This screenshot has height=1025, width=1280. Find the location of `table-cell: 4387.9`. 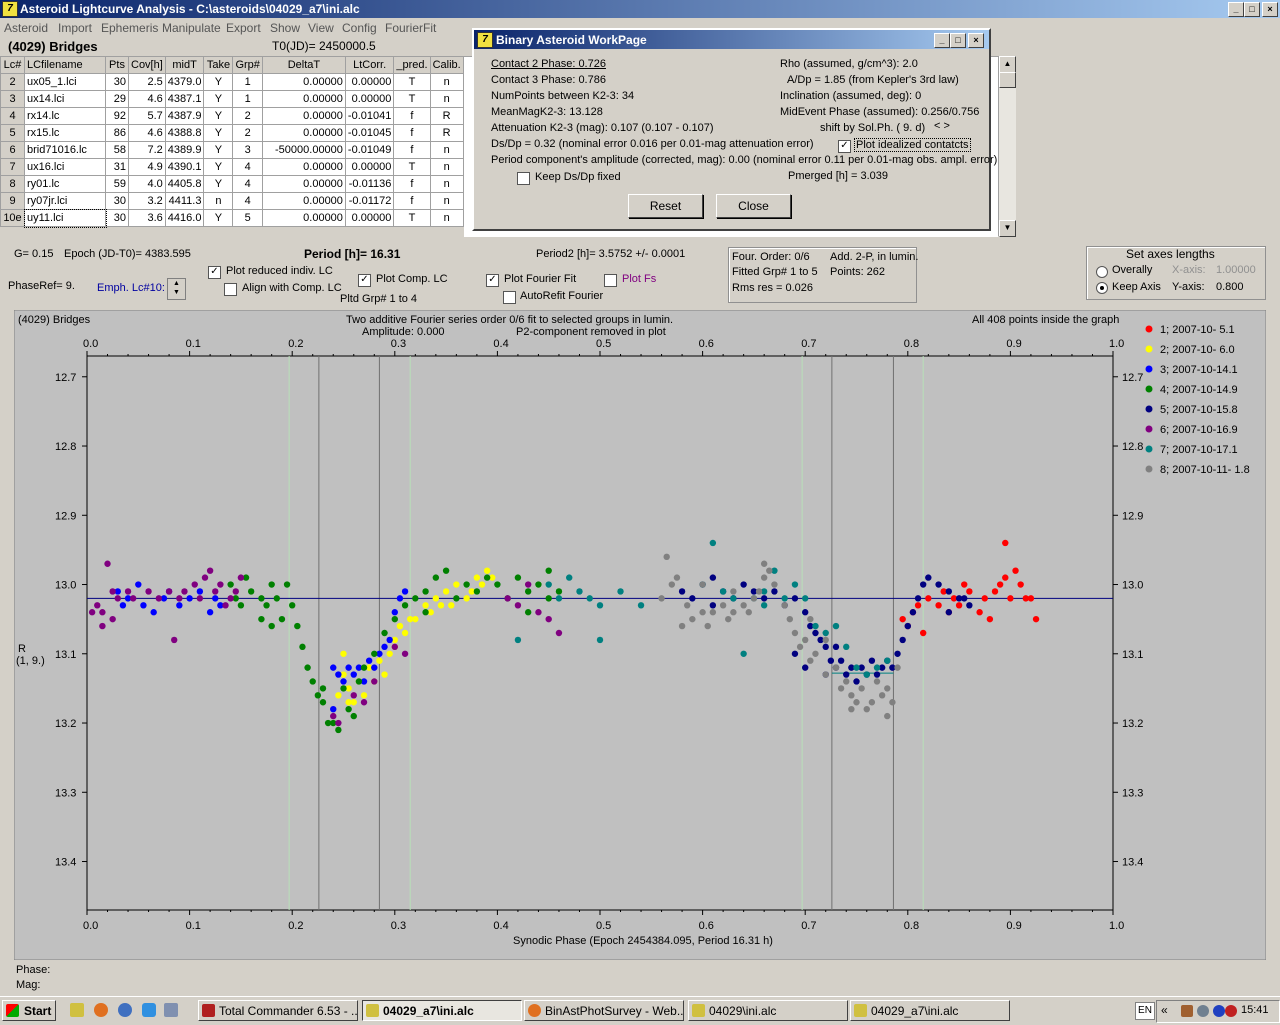

table-cell: 4387.9 is located at coordinates (184, 116).